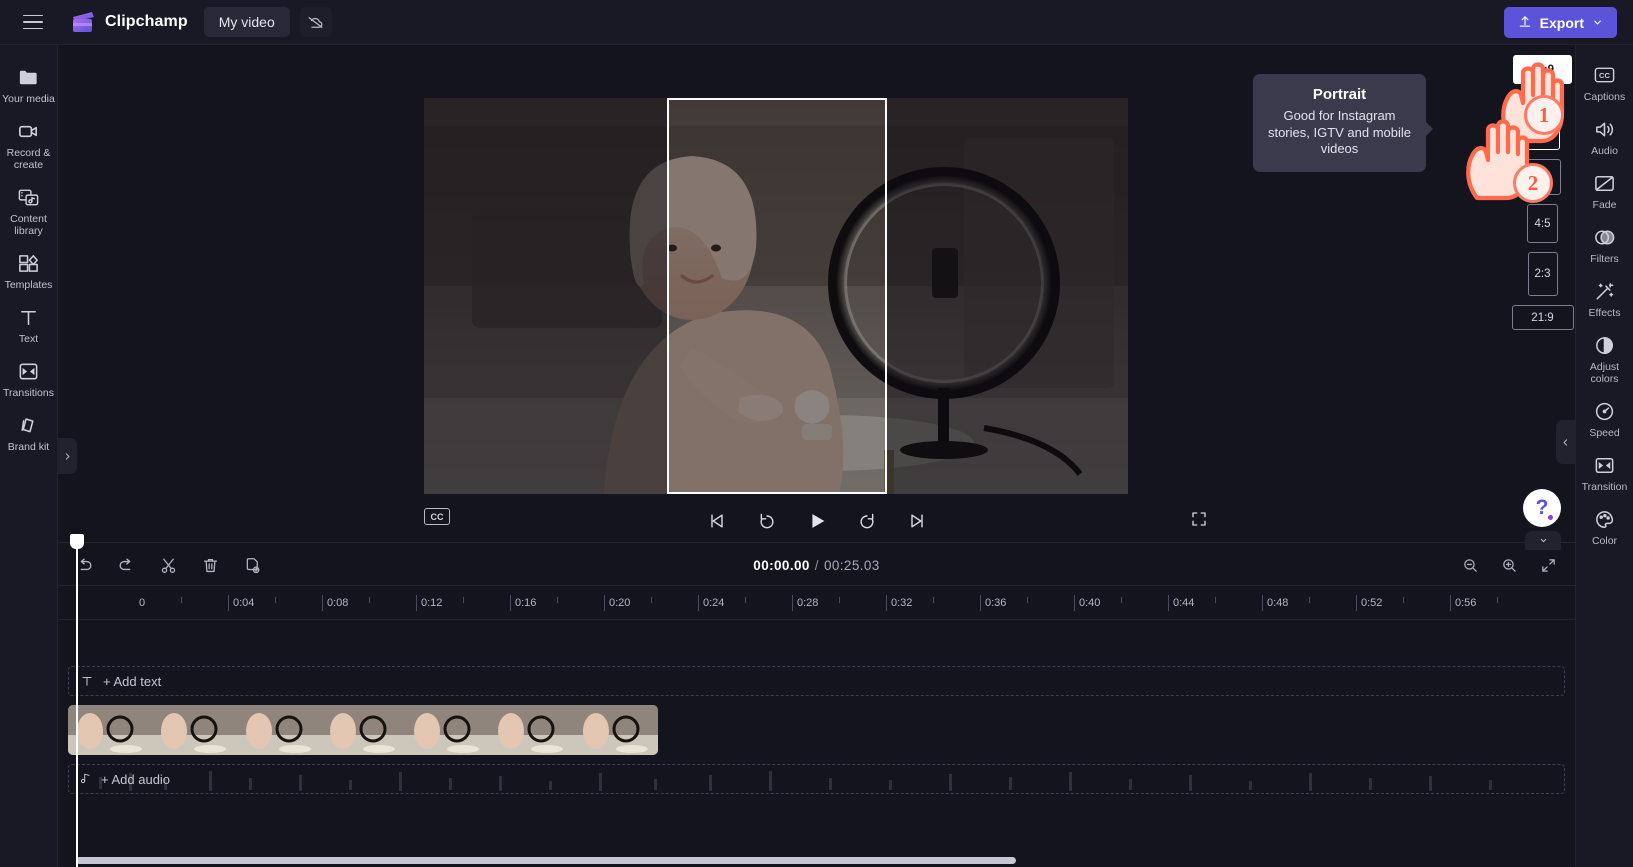  I want to click on text-t-icon, so click(86, 681).